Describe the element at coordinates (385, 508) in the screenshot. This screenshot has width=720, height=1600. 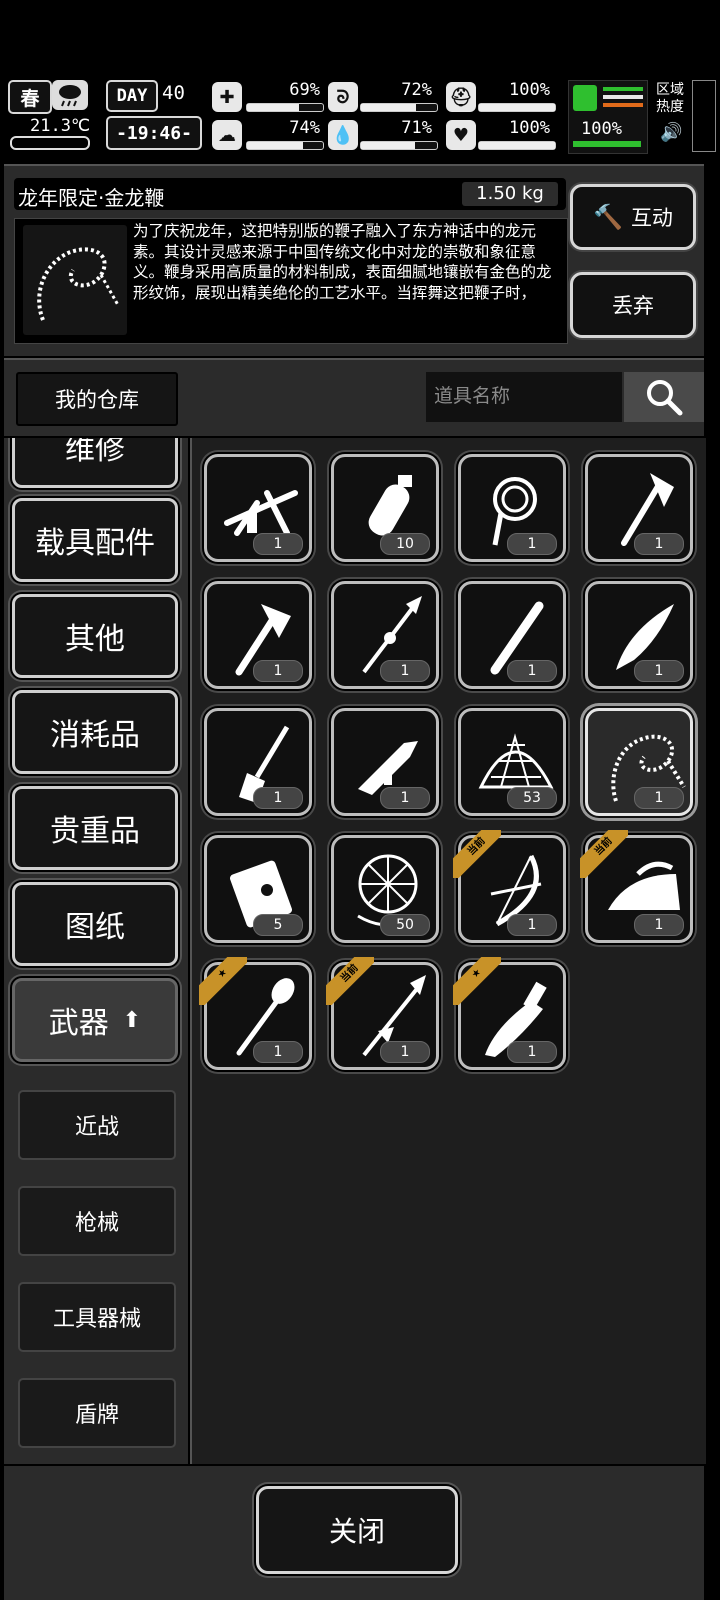
I see `item-slot: 10` at that location.